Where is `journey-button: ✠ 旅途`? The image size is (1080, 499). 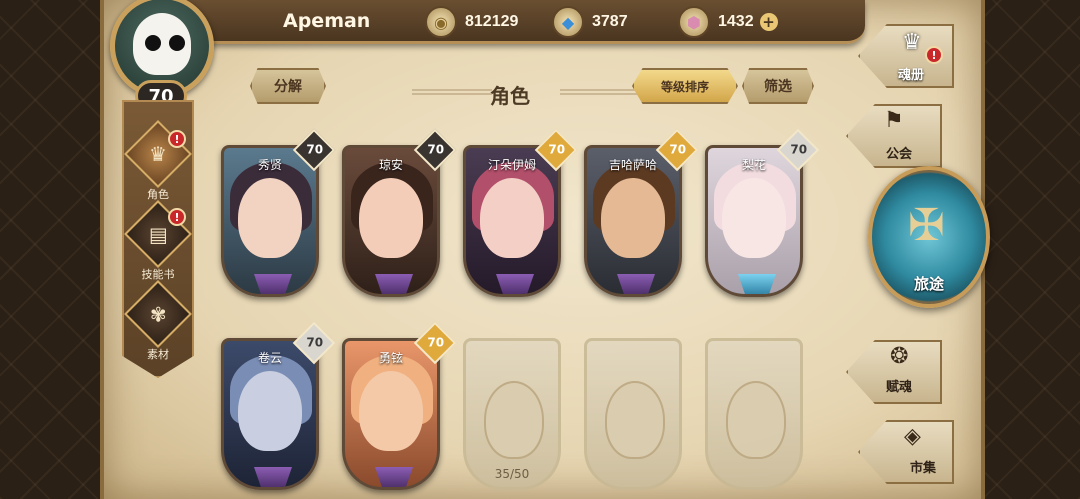 journey-button: ✠ 旅途 is located at coordinates (929, 237).